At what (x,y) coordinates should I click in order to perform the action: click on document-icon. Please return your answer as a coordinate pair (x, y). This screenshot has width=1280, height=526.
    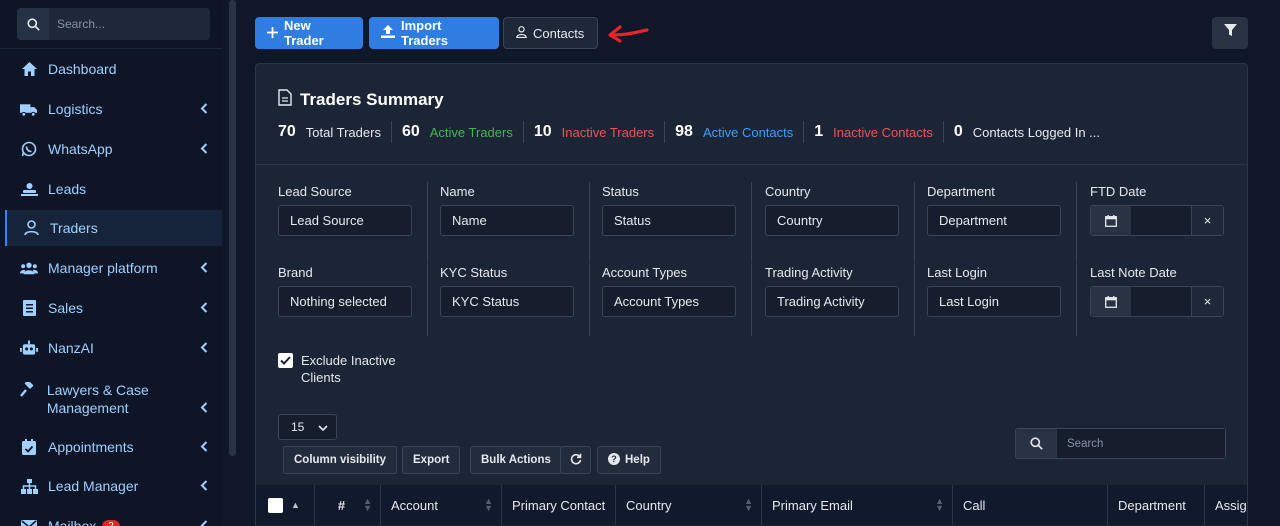
    Looking at the image, I should click on (29, 308).